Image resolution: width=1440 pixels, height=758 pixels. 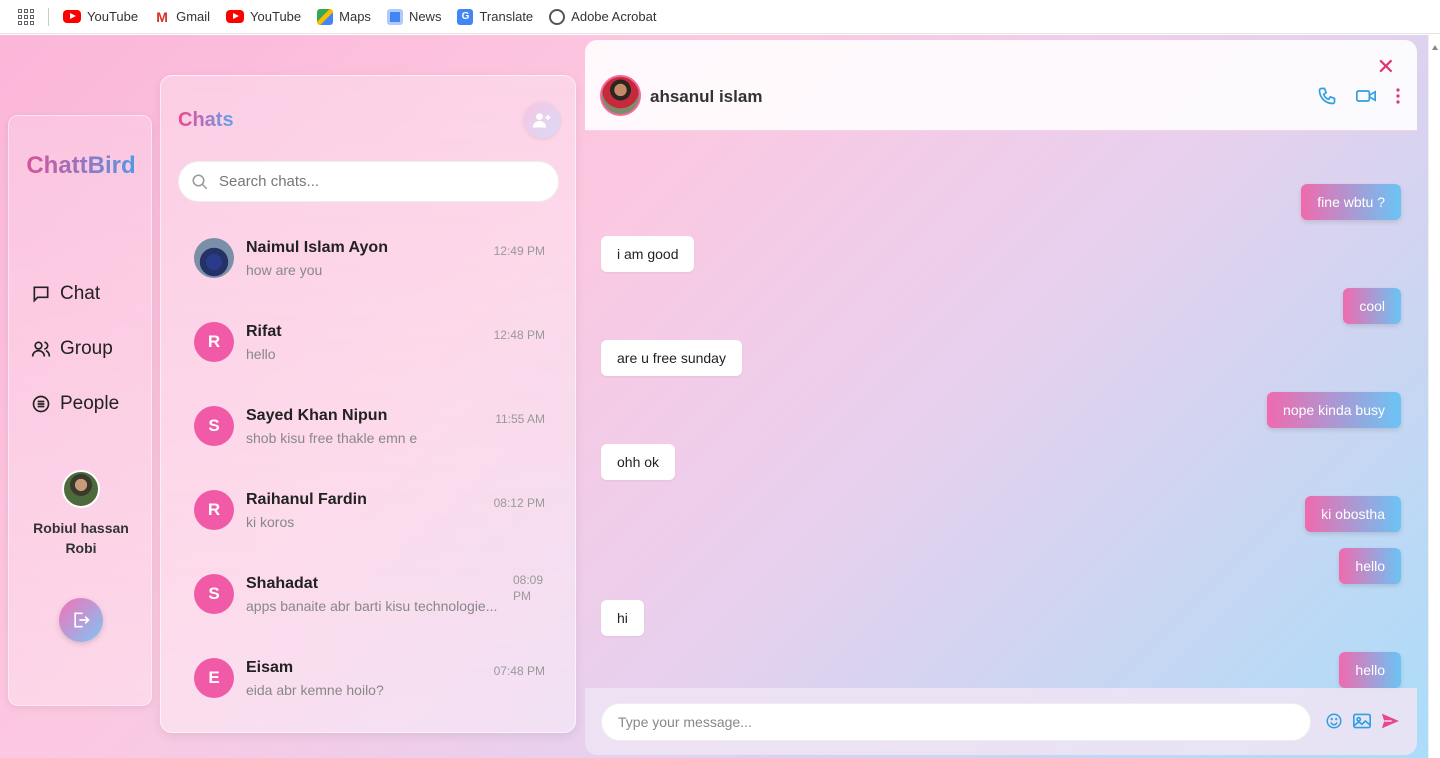 I want to click on chat-name: Sayed Khan Nipun, so click(x=317, y=415).